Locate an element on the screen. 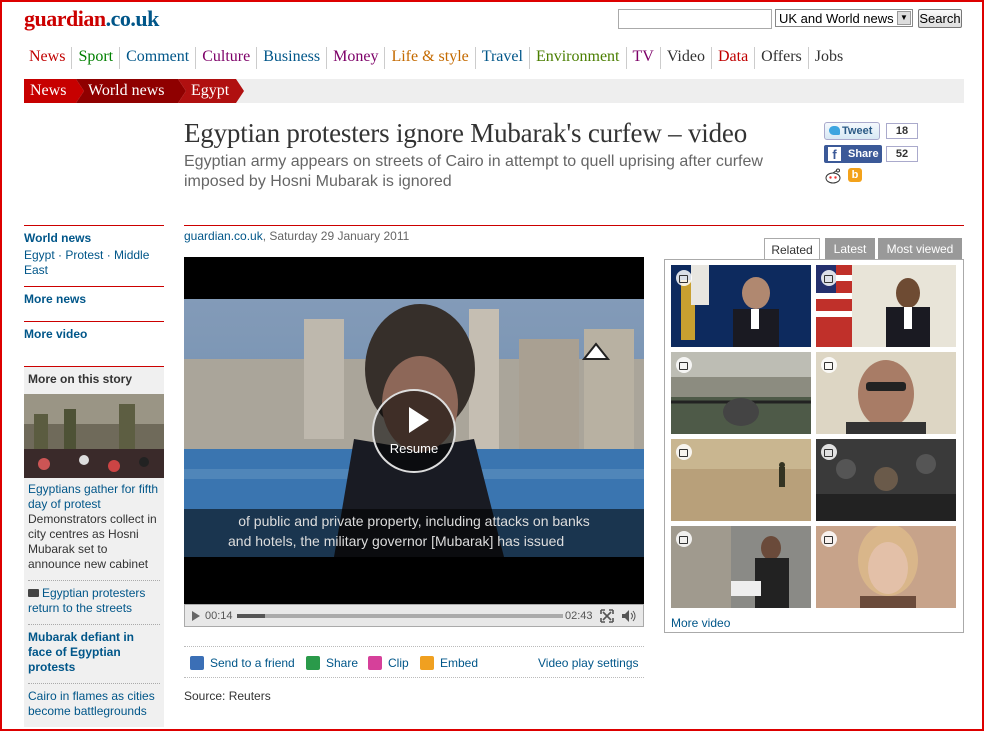 The width and height of the screenshot is (984, 731). embed-button: Embed is located at coordinates (449, 663).